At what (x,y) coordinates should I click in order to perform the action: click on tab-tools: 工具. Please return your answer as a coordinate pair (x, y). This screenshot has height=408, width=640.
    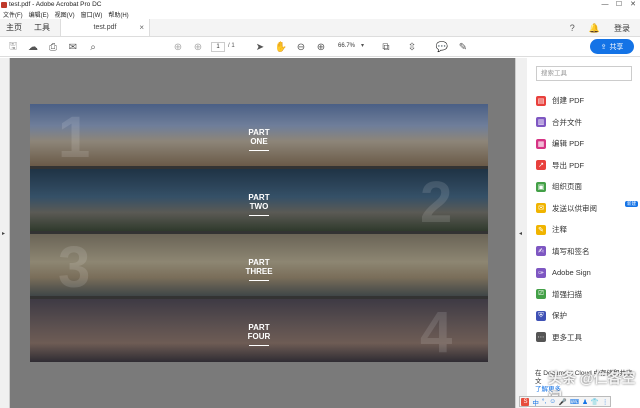
    Looking at the image, I should click on (42, 27).